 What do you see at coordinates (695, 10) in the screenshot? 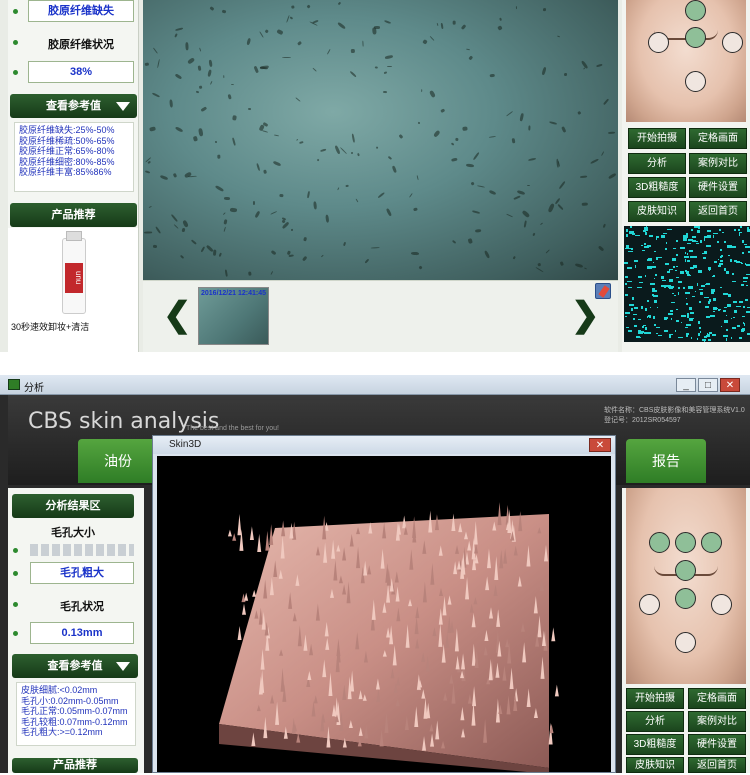
I see `face-zone-forehead` at bounding box center [695, 10].